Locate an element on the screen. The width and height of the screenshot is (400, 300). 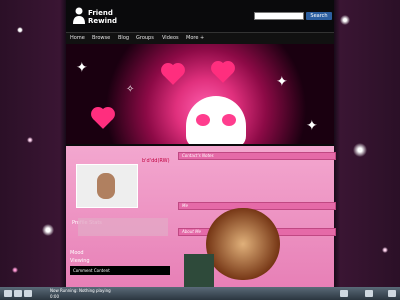
right-panel-2: Me is located at coordinates (257, 206).